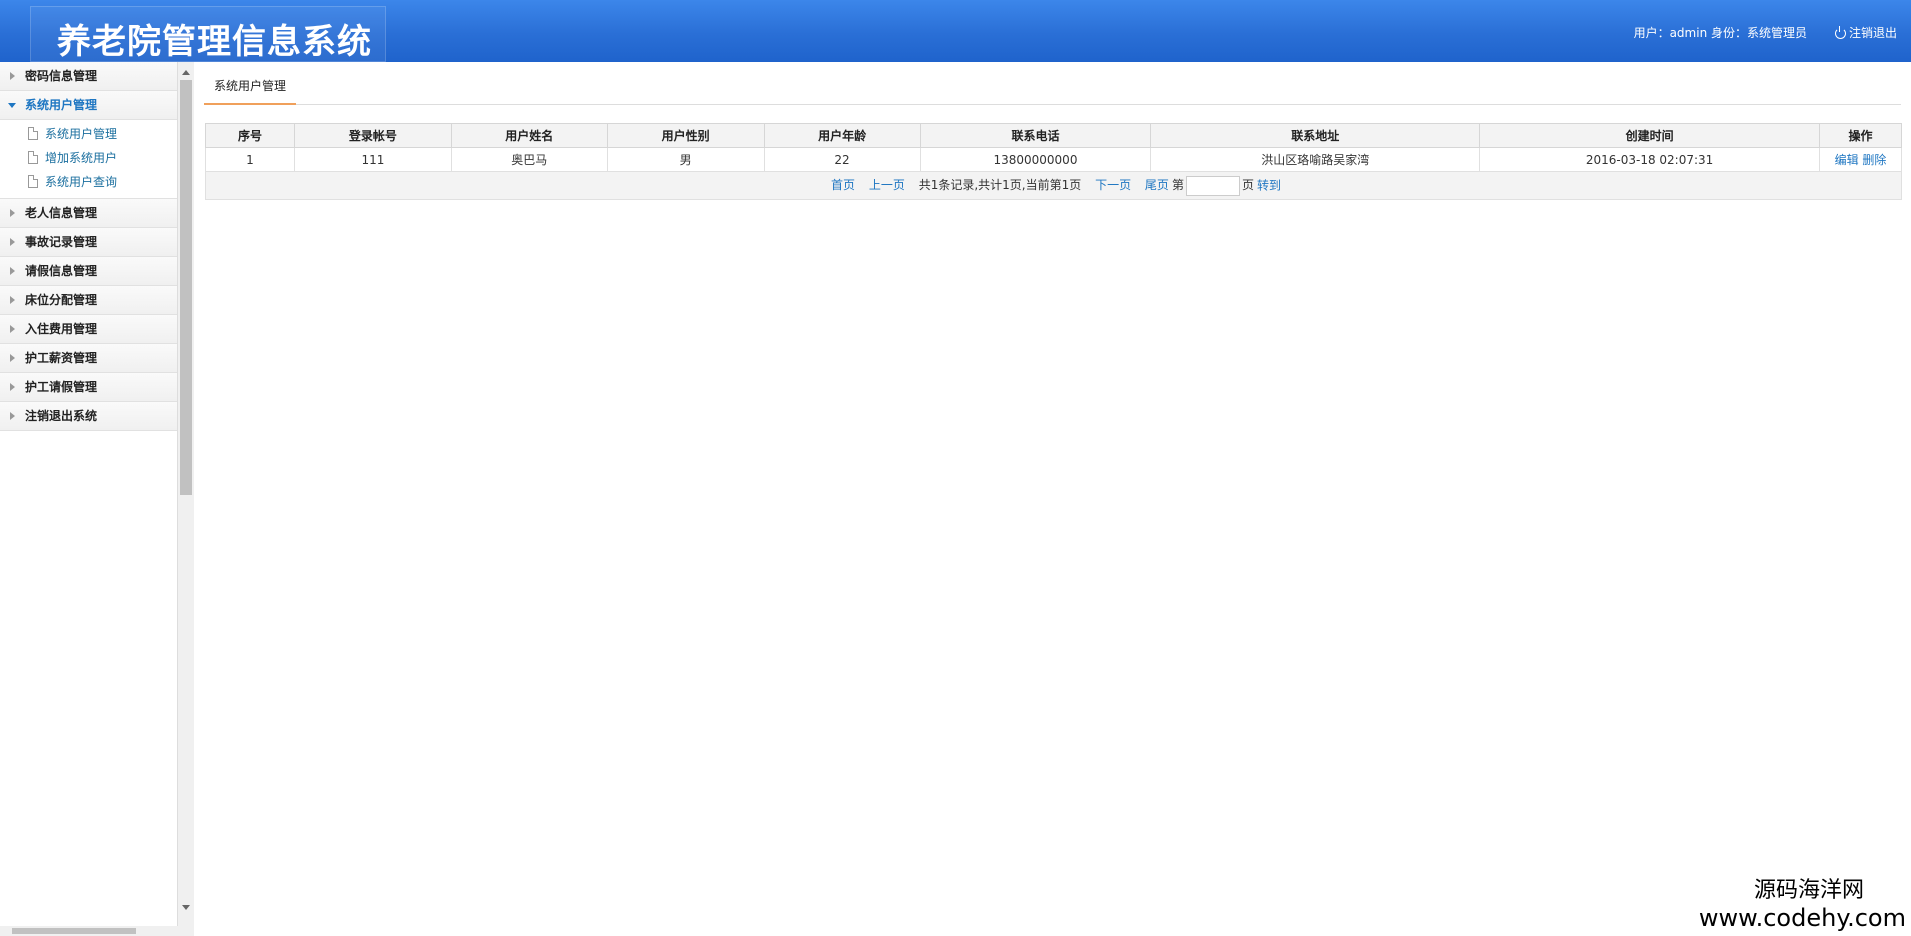  Describe the element at coordinates (685, 159) in the screenshot. I see `cell-gender: 男` at that location.